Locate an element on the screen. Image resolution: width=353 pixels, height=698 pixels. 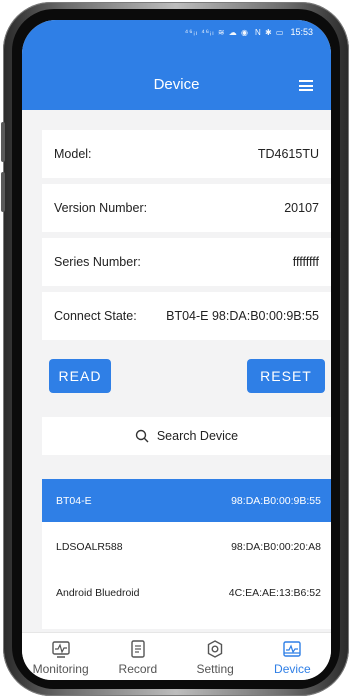
read-button: READ is located at coordinates (80, 376).